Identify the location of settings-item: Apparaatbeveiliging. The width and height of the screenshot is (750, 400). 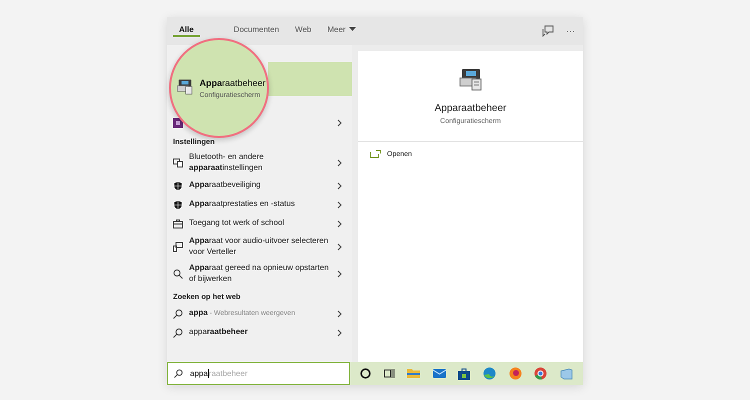
(259, 185).